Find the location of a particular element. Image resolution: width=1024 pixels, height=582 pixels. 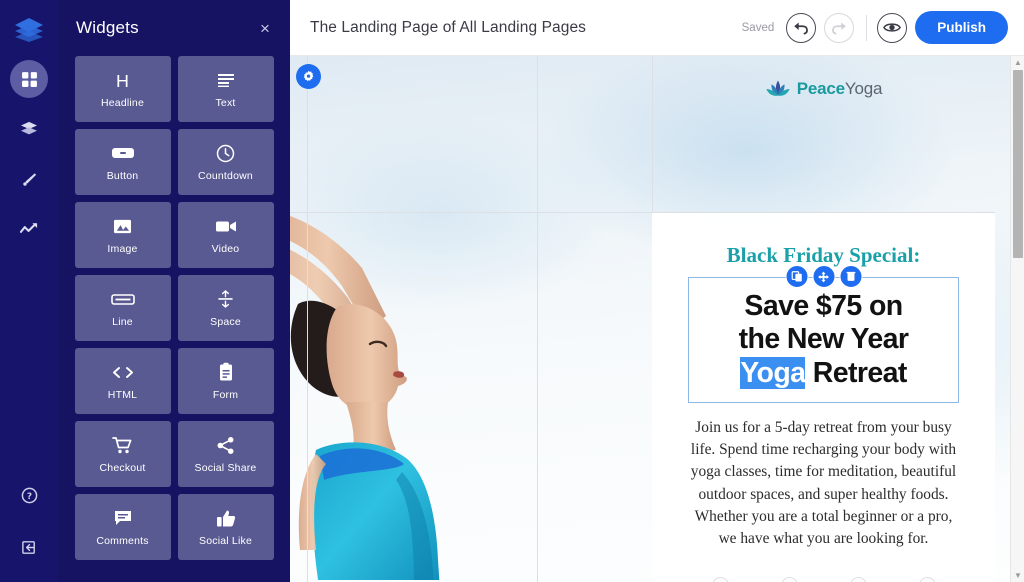

widget-html: HTML is located at coordinates (122, 381).